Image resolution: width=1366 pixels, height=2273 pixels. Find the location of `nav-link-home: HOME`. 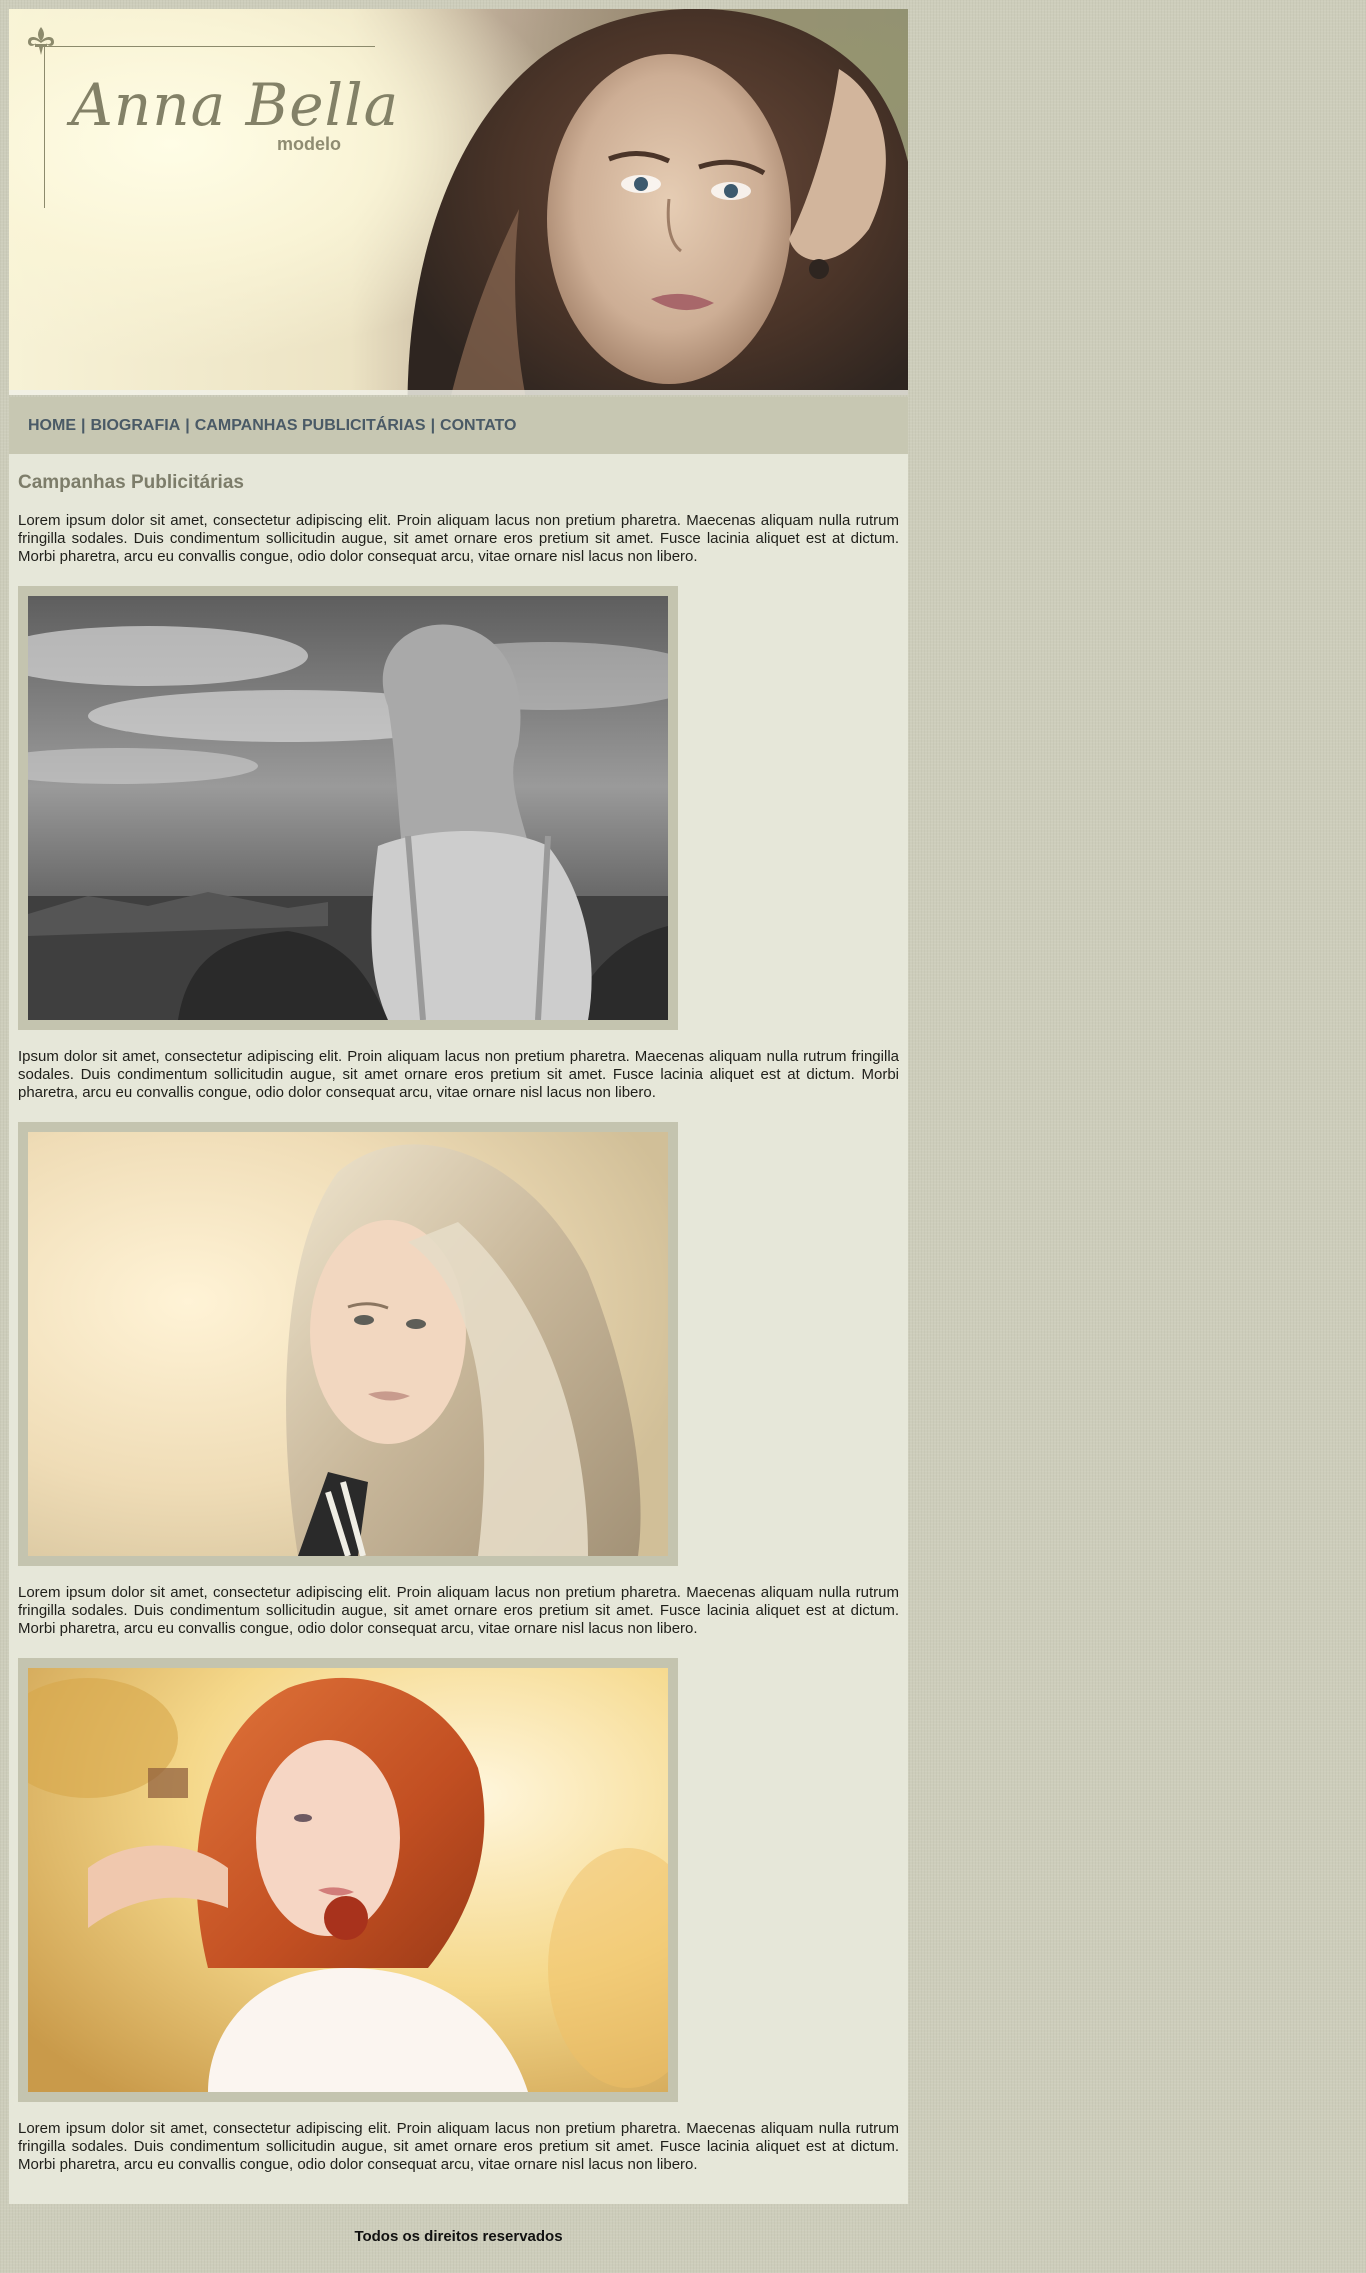

nav-link-home: HOME is located at coordinates (52, 426).